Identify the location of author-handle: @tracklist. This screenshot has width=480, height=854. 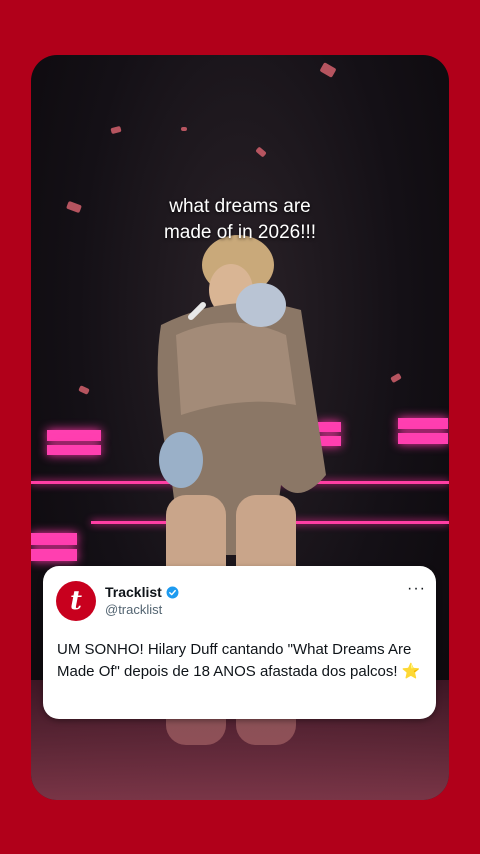
(133, 609).